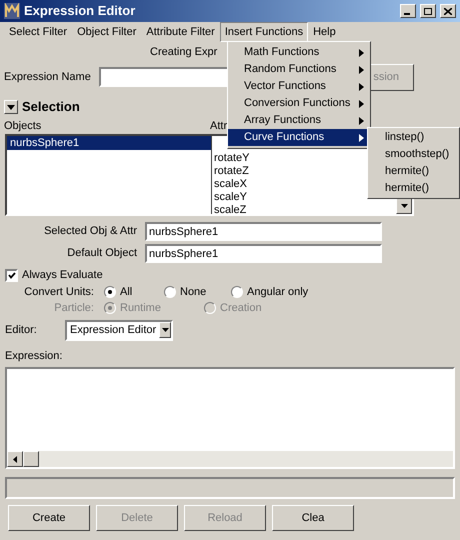 This screenshot has height=540, width=460. I want to click on radio-group-label: Particle:, so click(73, 308).